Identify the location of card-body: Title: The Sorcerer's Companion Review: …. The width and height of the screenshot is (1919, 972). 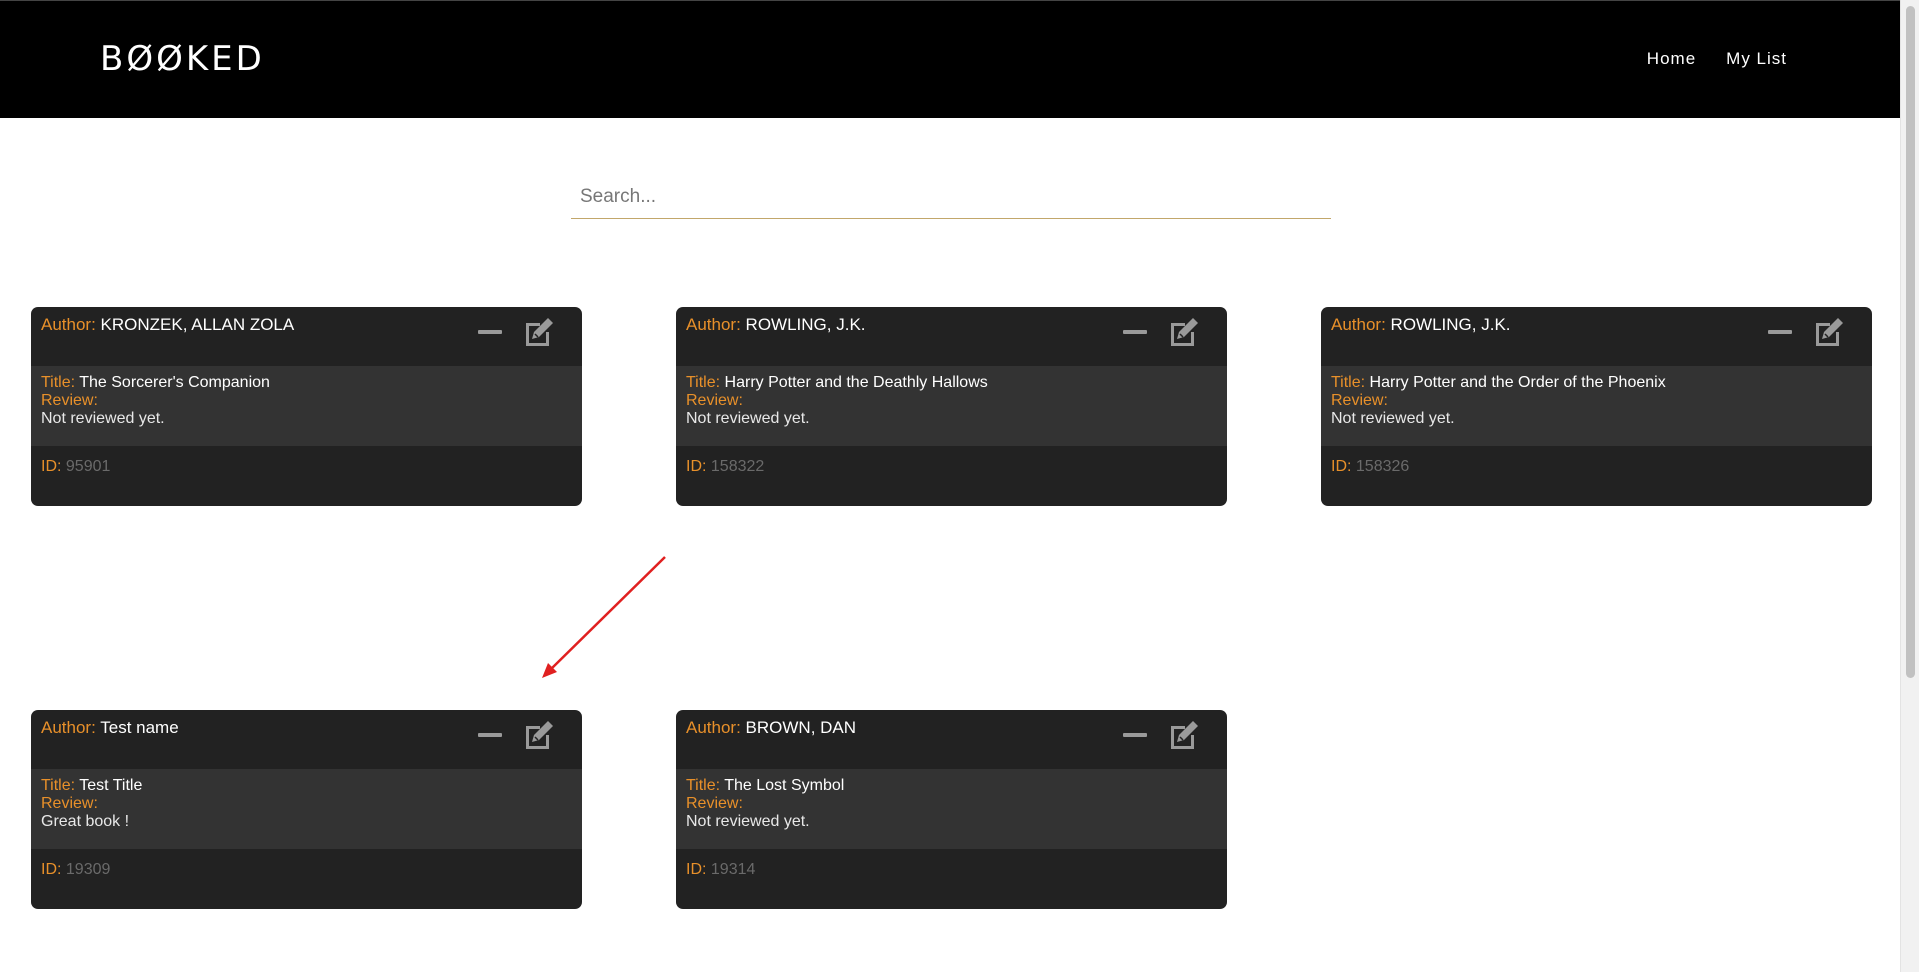
(306, 406).